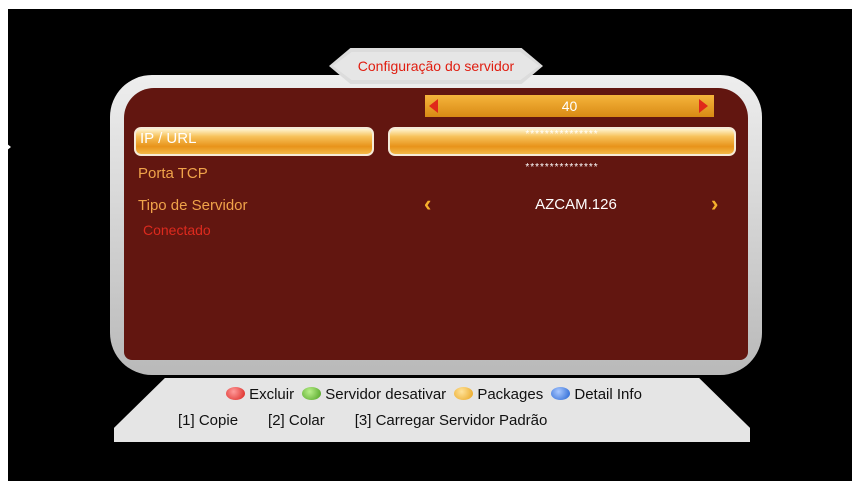 The width and height of the screenshot is (852, 481). I want to click on legend-green-label: Servidor desativar, so click(386, 394).